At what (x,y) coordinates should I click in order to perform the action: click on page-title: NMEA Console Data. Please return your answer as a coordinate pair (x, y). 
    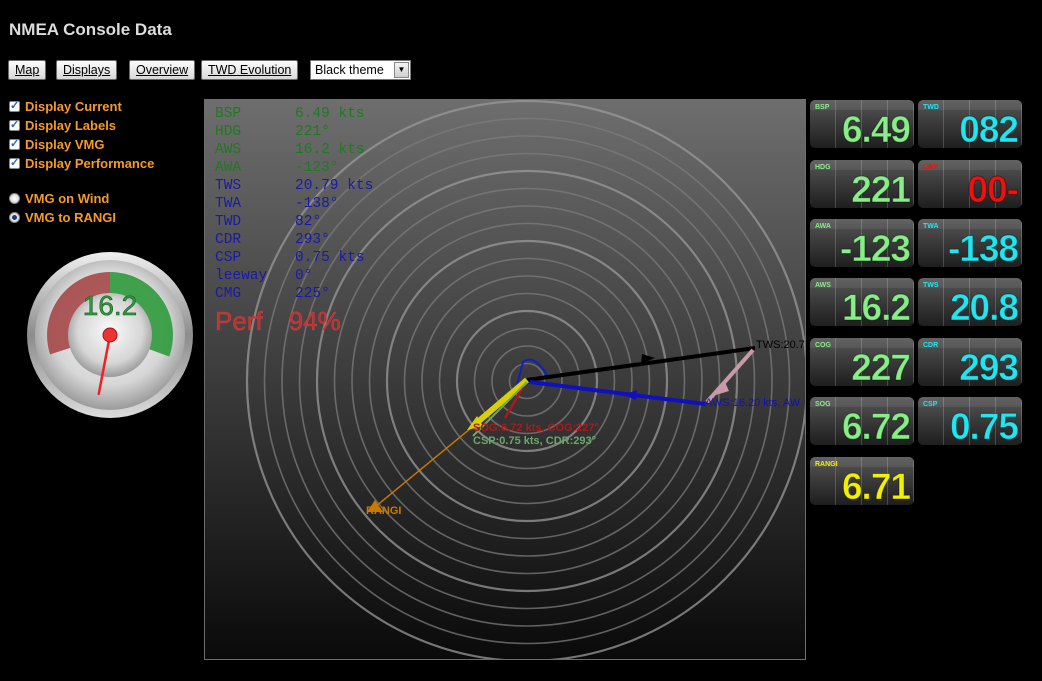
    Looking at the image, I should click on (90, 29).